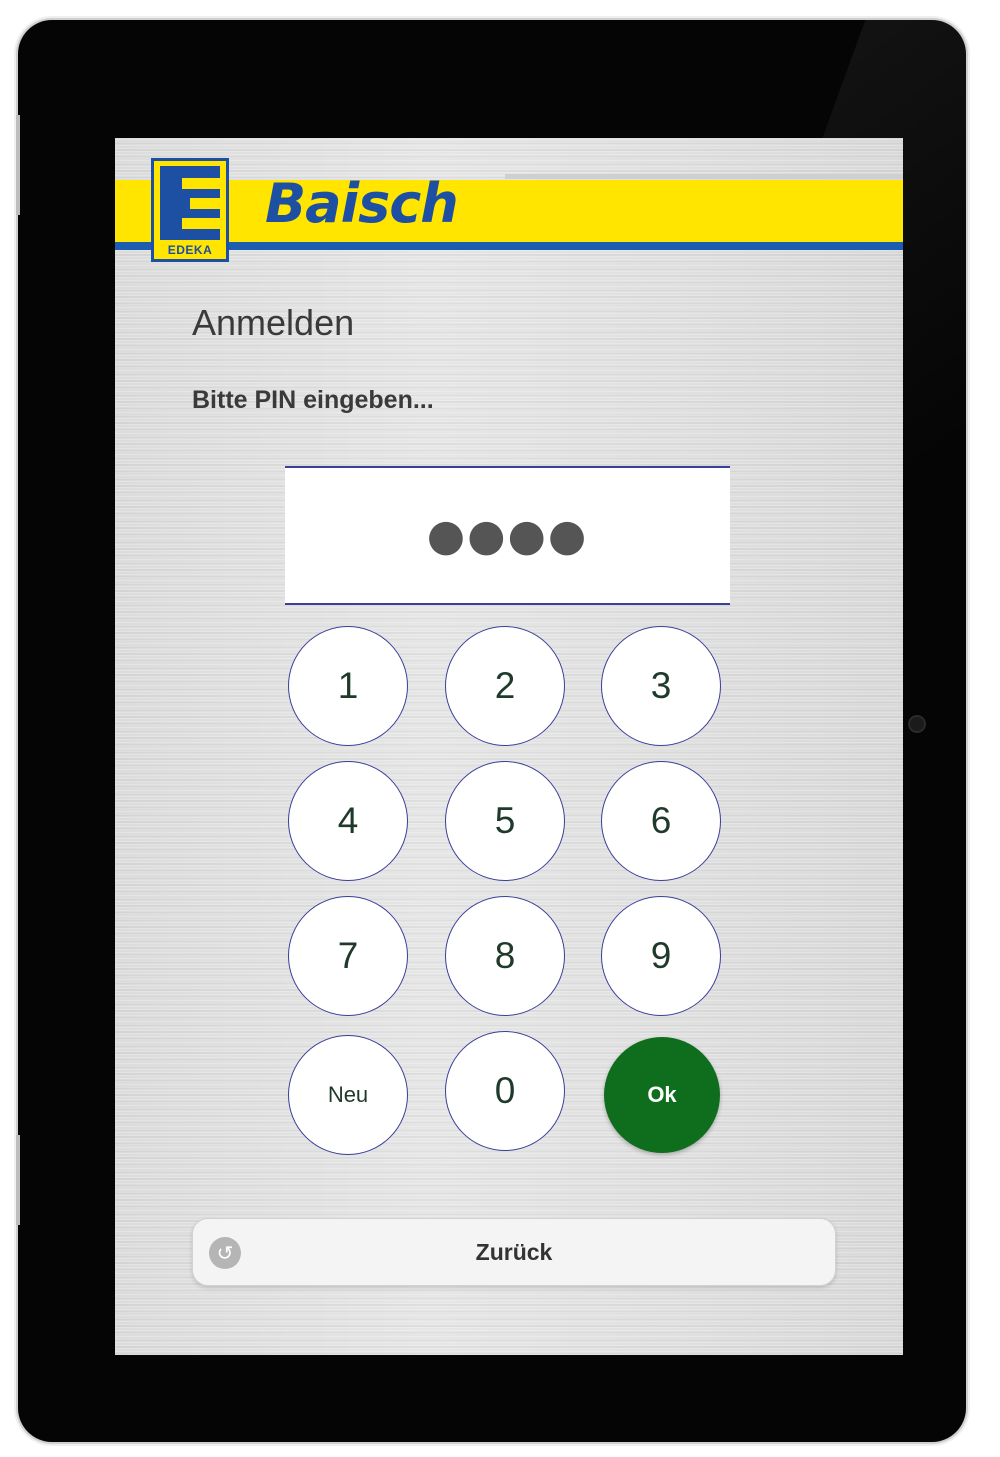 Image resolution: width=1000 pixels, height=1457 pixels. I want to click on camera-icon, so click(917, 724).